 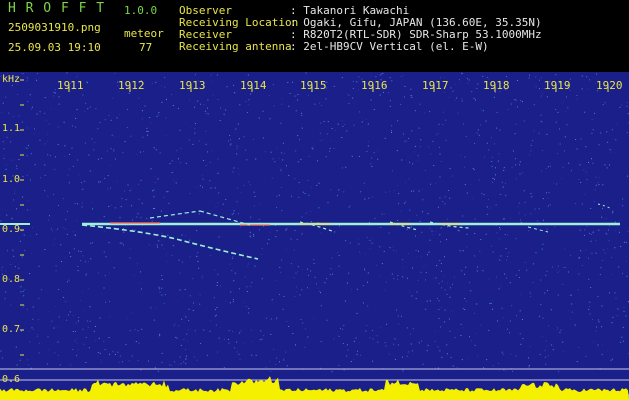 What do you see at coordinates (57, 8) in the screenshot?
I see `app-logo: H R O F F T` at bounding box center [57, 8].